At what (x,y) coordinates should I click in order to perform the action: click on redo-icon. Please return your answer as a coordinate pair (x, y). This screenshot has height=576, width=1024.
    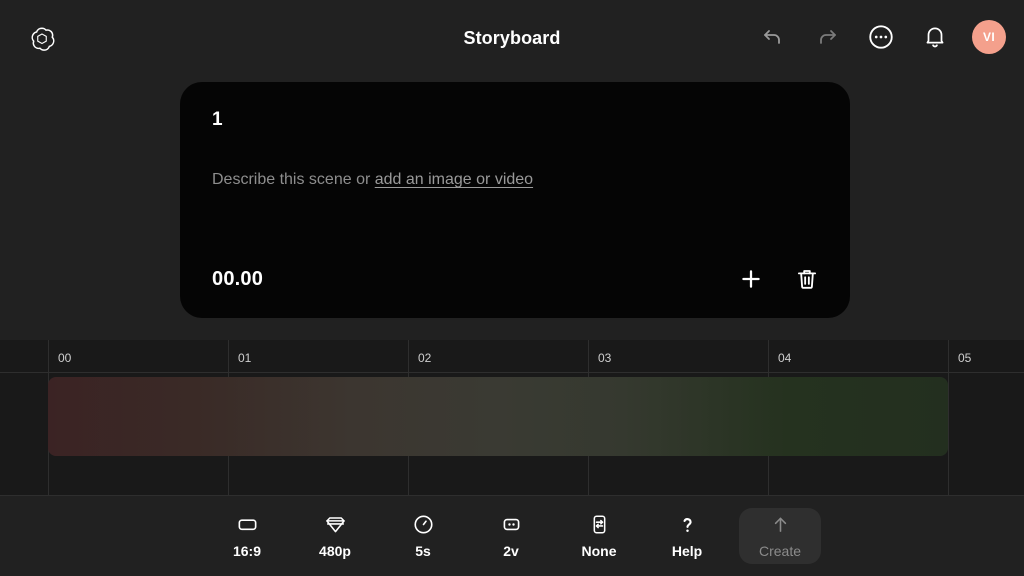
    Looking at the image, I should click on (828, 37).